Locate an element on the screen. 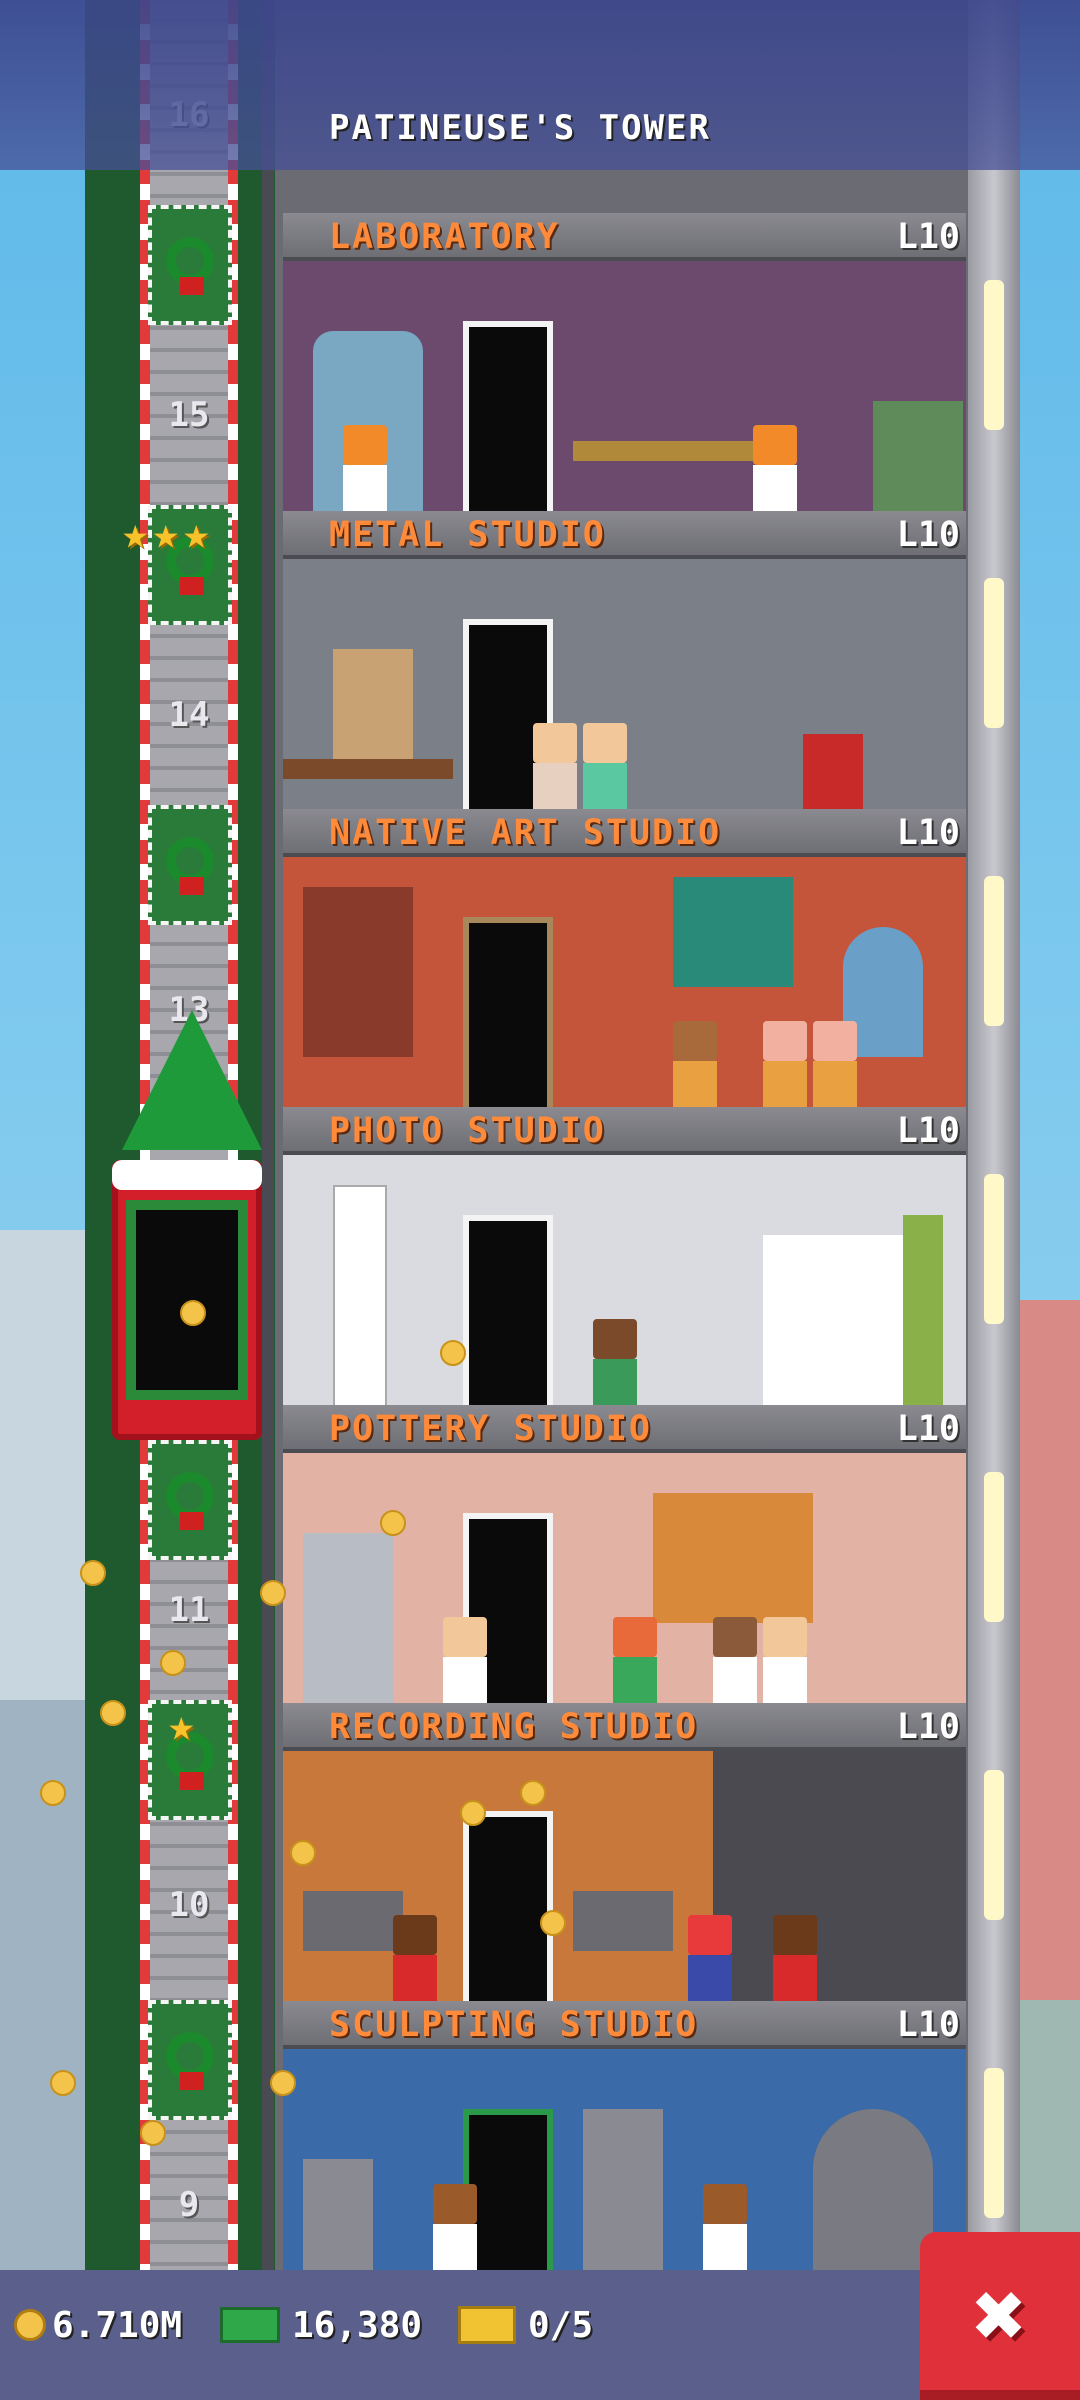 Image resolution: width=1080 pixels, height=2400 pixels. floor-name: RECORDING STUDIO is located at coordinates (514, 1727).